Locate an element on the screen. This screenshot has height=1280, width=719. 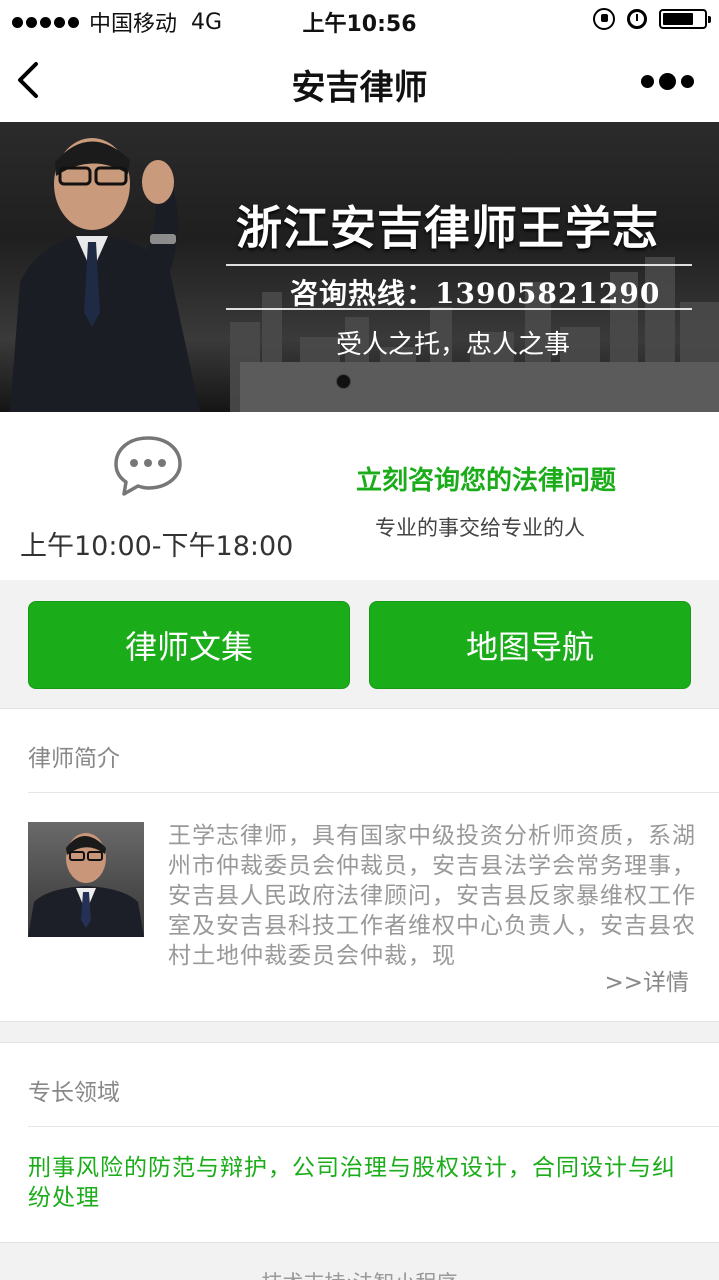
banner-title: 浙江安吉律师王学志 is located at coordinates (447, 228).